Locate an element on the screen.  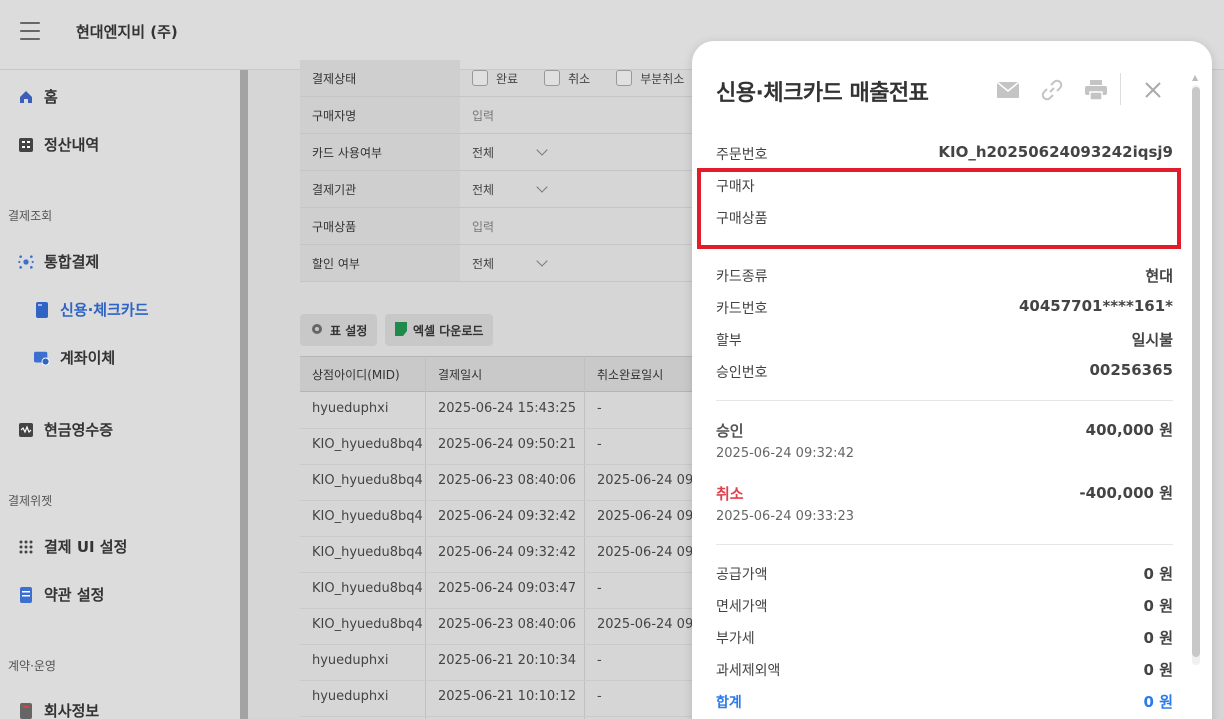
table-cell: 2025-06-24 15:43:25 is located at coordinates (507, 408).